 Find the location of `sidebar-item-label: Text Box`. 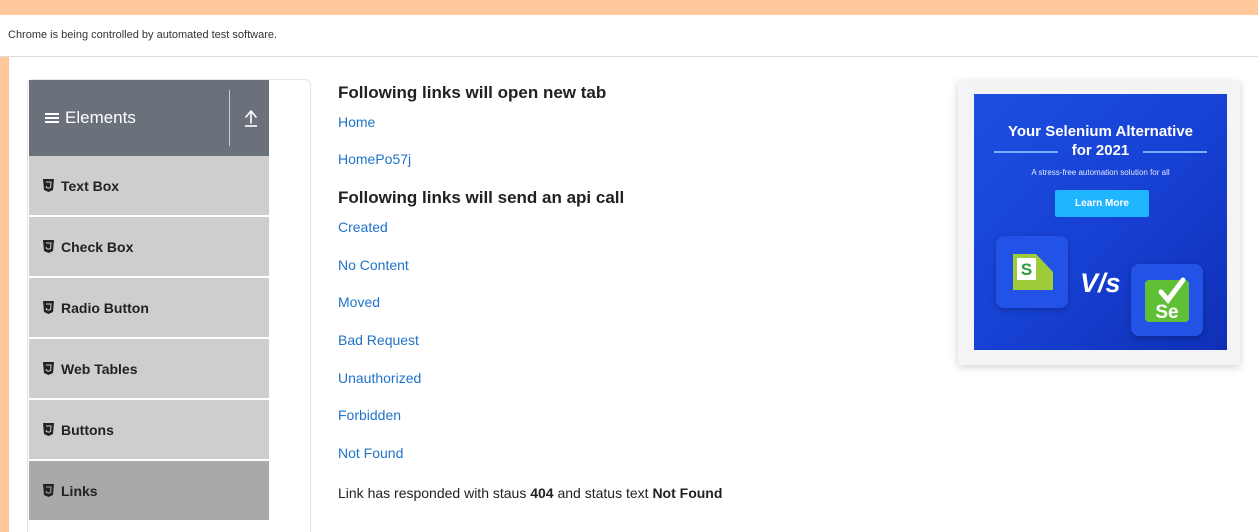

sidebar-item-label: Text Box is located at coordinates (90, 185).